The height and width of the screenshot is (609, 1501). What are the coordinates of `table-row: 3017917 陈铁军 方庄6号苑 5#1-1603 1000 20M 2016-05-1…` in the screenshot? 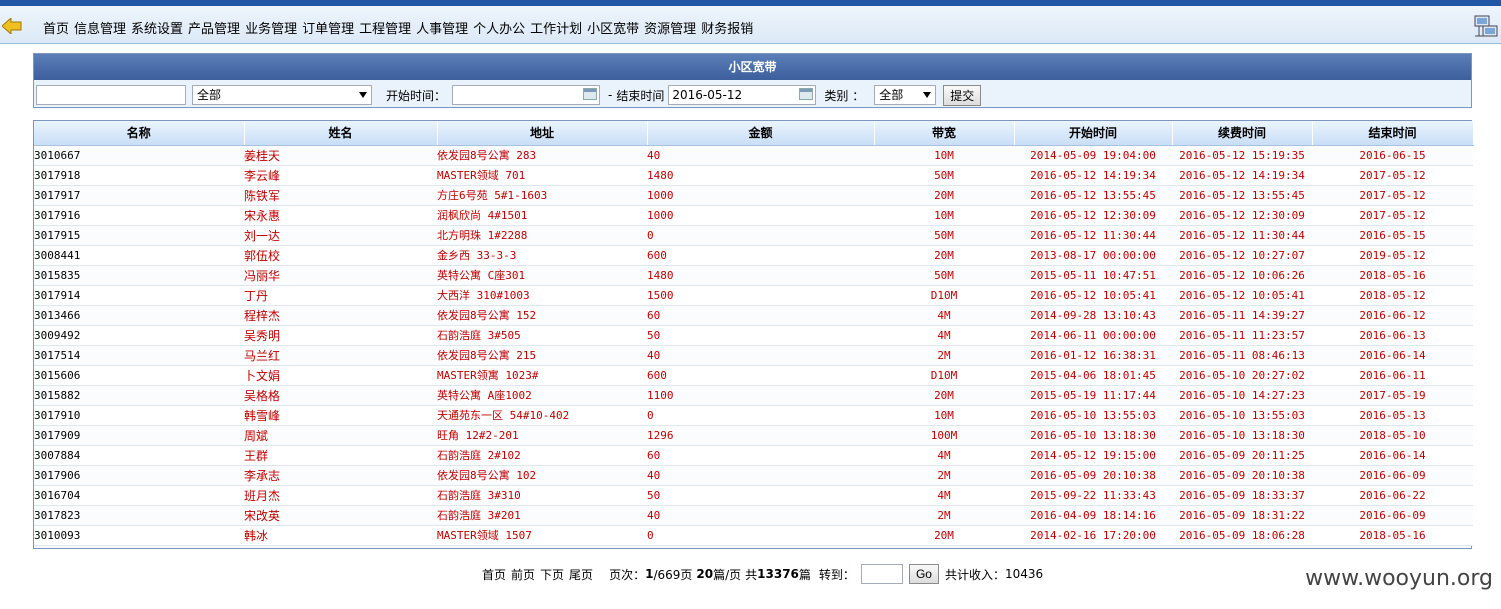 It's located at (753, 195).